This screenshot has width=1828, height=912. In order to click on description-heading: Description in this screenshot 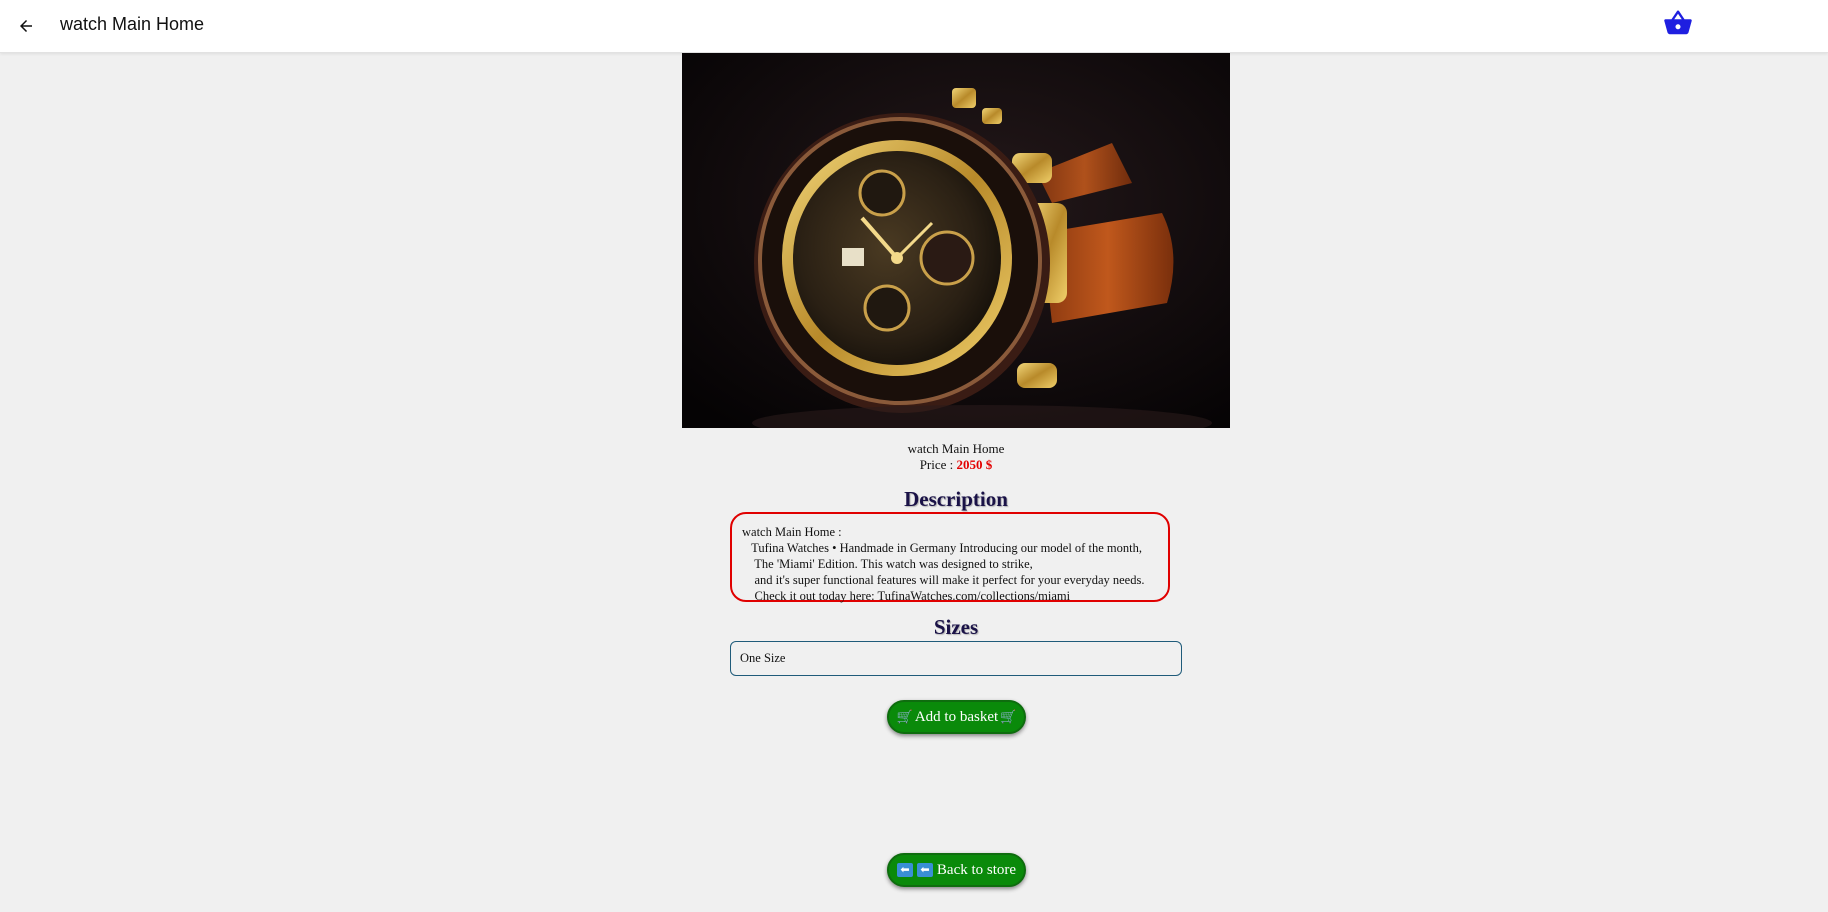, I will do `click(956, 499)`.